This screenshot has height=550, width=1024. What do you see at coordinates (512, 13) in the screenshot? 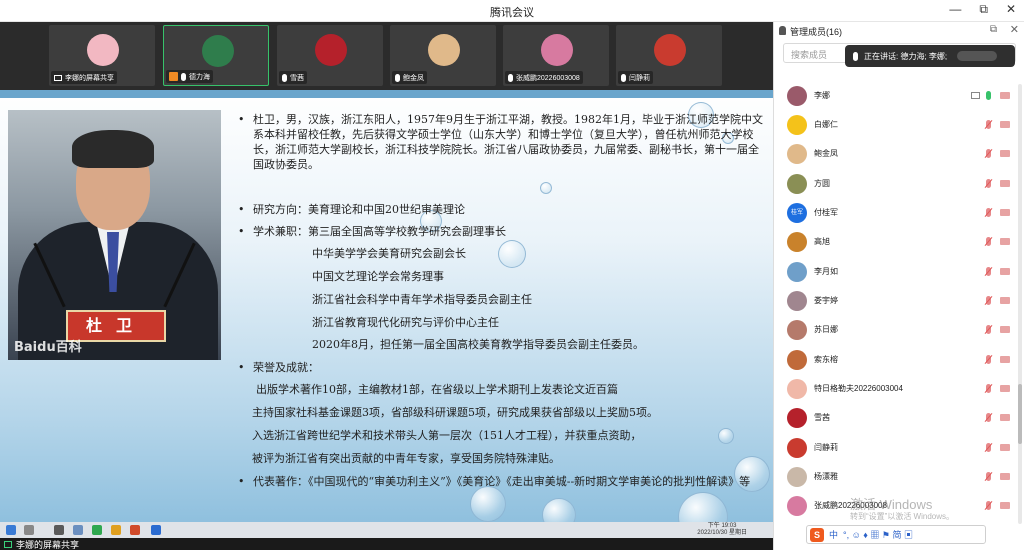
I see `window-title: 腾讯会议` at bounding box center [512, 13].